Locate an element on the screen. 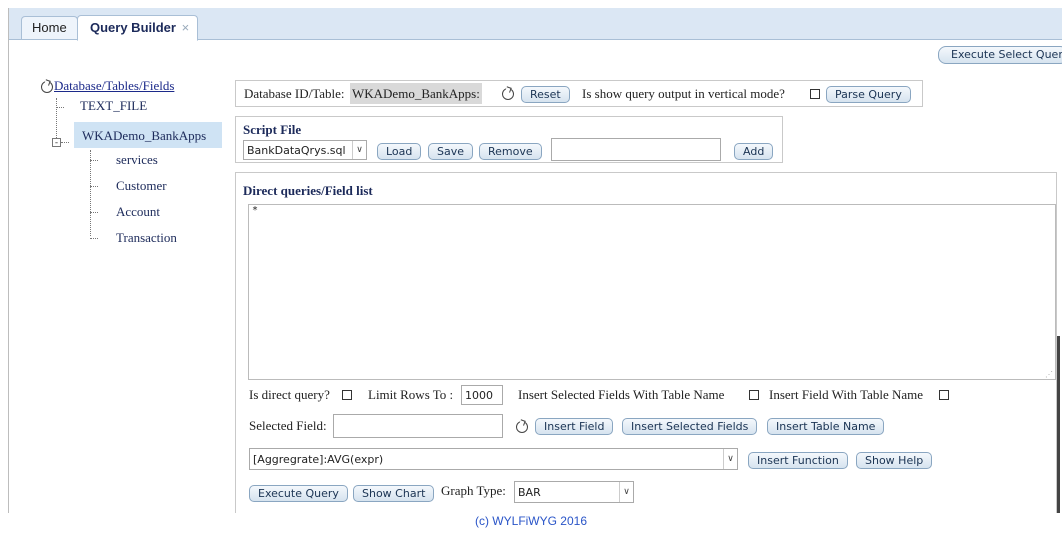 This screenshot has width=1062, height=538. insert-selected-with-table-checkbox is located at coordinates (754, 395).